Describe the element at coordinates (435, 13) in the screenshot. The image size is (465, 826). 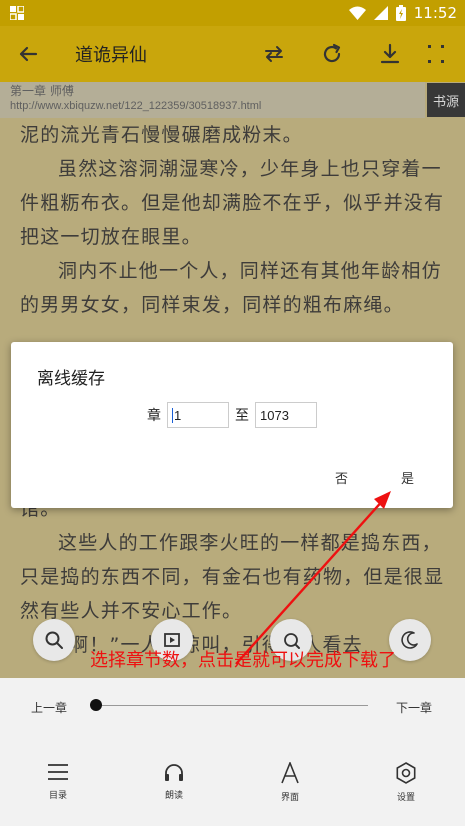
I see `clock: 11:52` at that location.